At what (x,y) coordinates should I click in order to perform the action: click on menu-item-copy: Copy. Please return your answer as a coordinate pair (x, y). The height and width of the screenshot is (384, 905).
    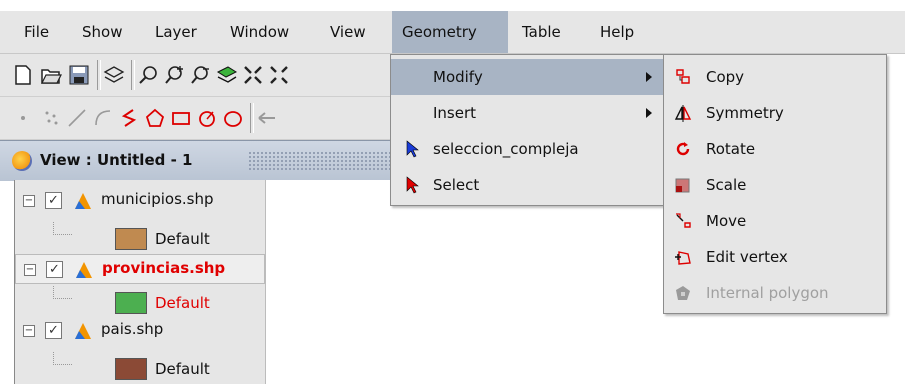
    Looking at the image, I should click on (775, 77).